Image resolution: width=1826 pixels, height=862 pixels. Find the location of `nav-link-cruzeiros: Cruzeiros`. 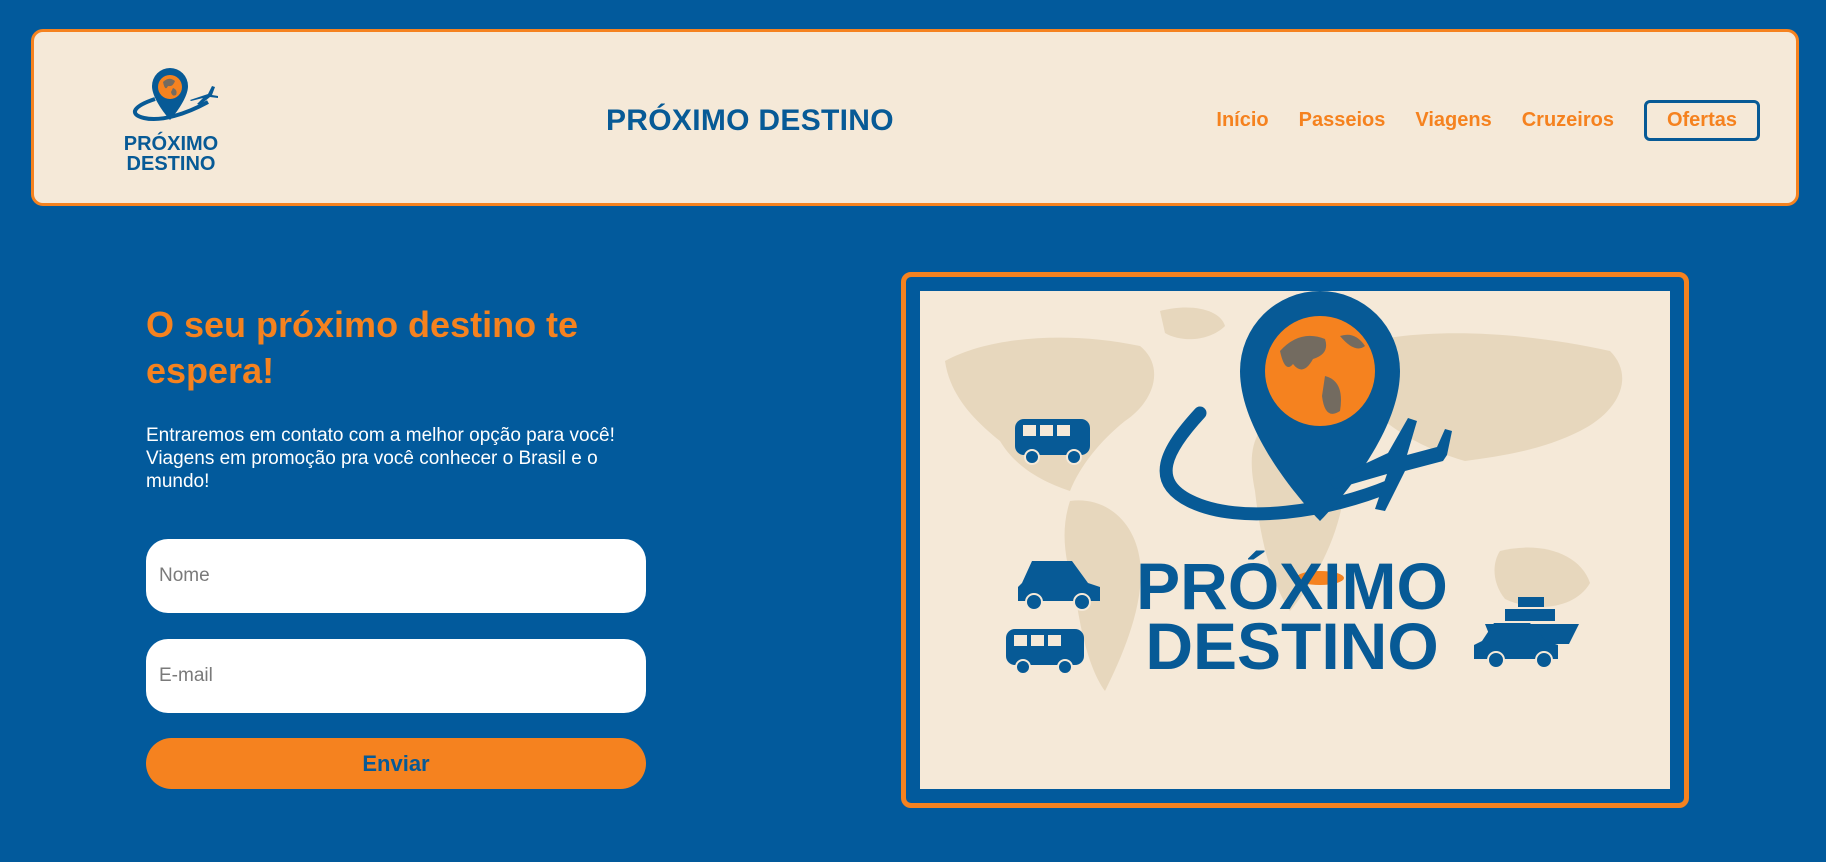

nav-link-cruzeiros: Cruzeiros is located at coordinates (1568, 120).